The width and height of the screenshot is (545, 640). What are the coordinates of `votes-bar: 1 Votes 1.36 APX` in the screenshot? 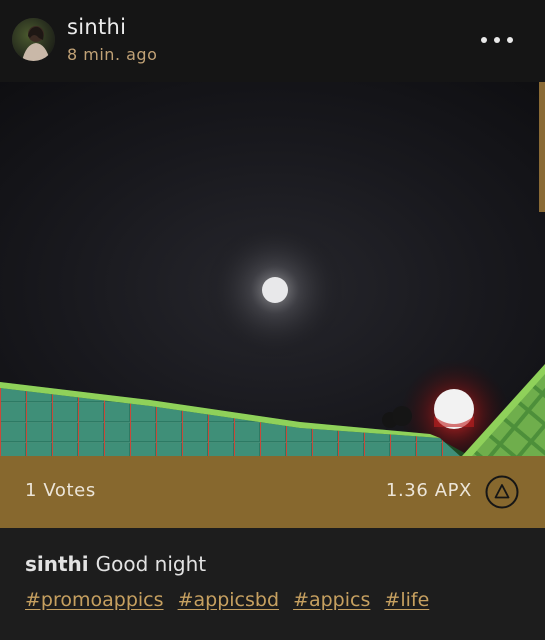 It's located at (272, 492).